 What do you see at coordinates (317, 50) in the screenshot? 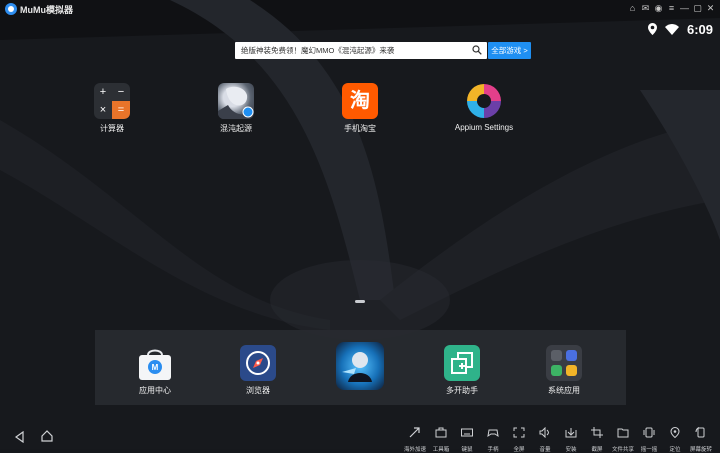
I see `search-input: 绝版神装免费领！魔幻MMO《混沌起源》来袭` at bounding box center [317, 50].